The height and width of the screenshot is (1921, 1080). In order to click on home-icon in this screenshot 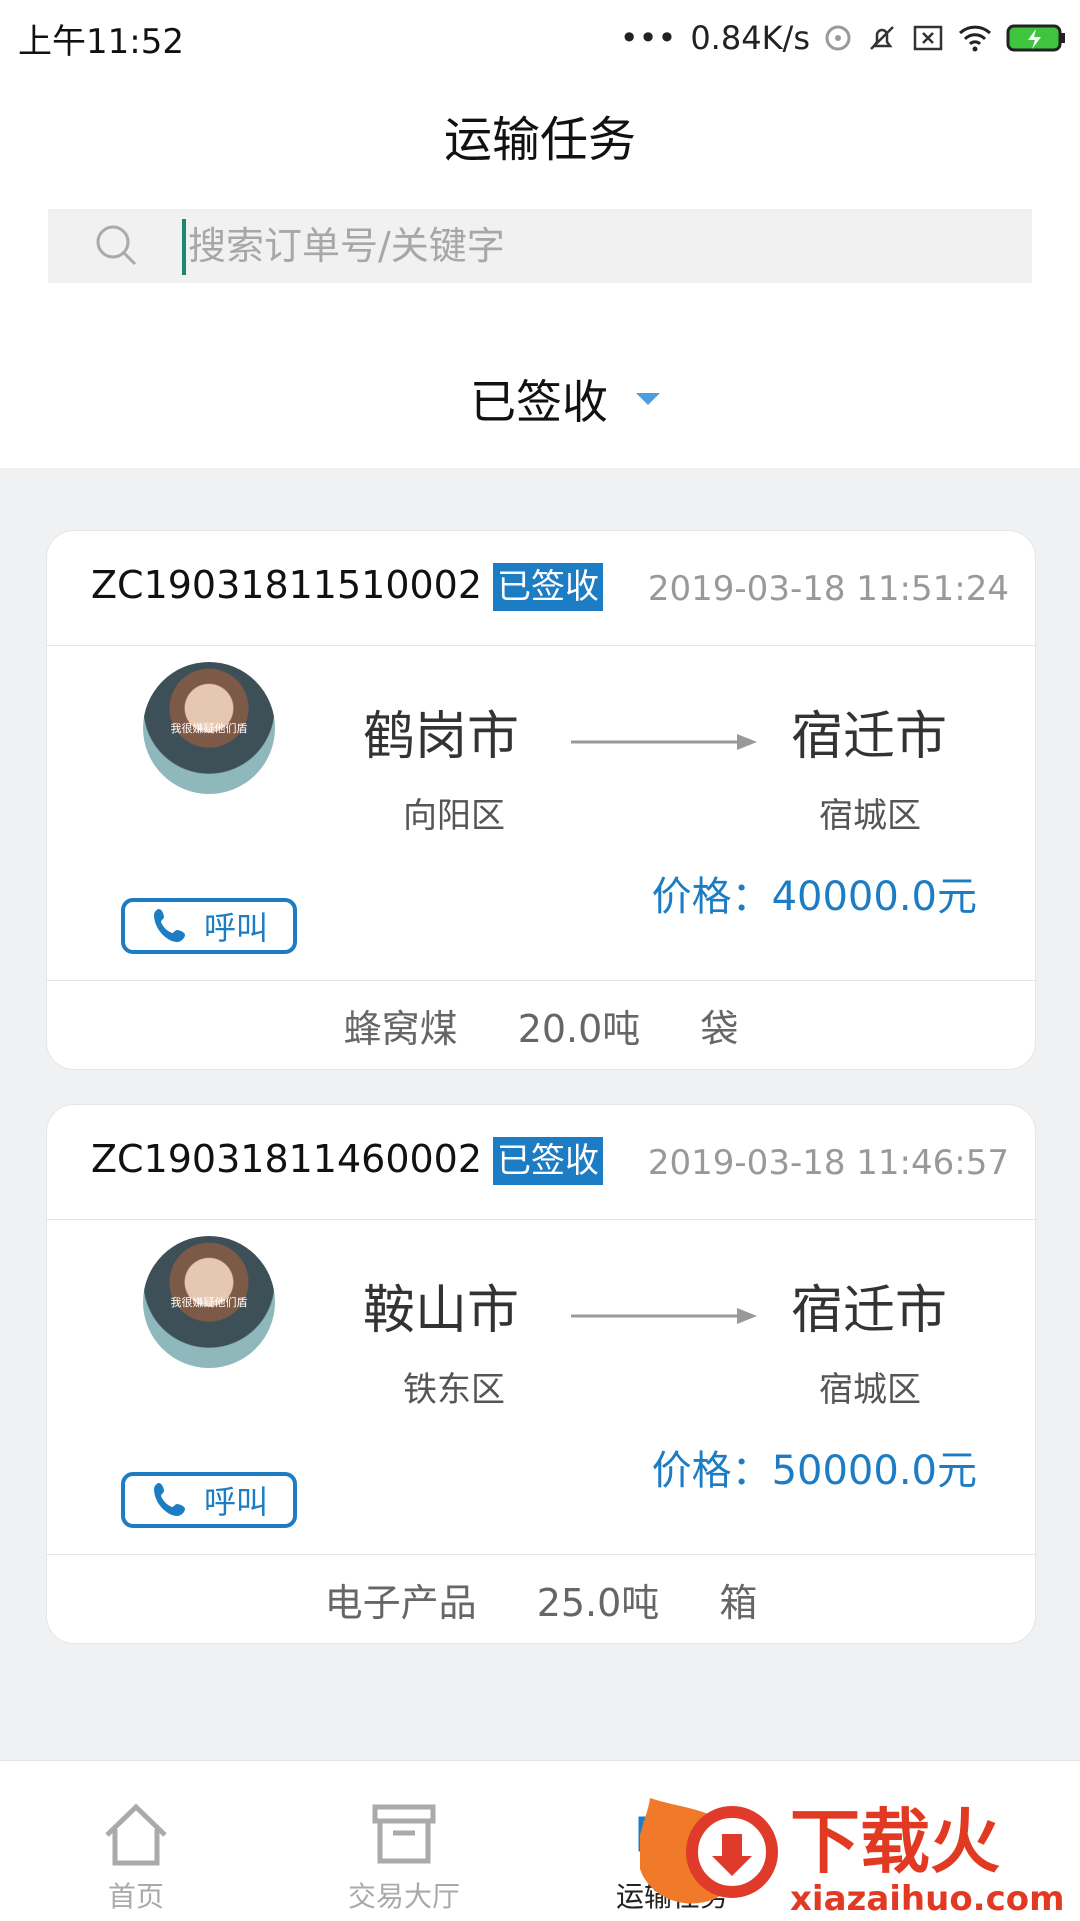, I will do `click(136, 1834)`.